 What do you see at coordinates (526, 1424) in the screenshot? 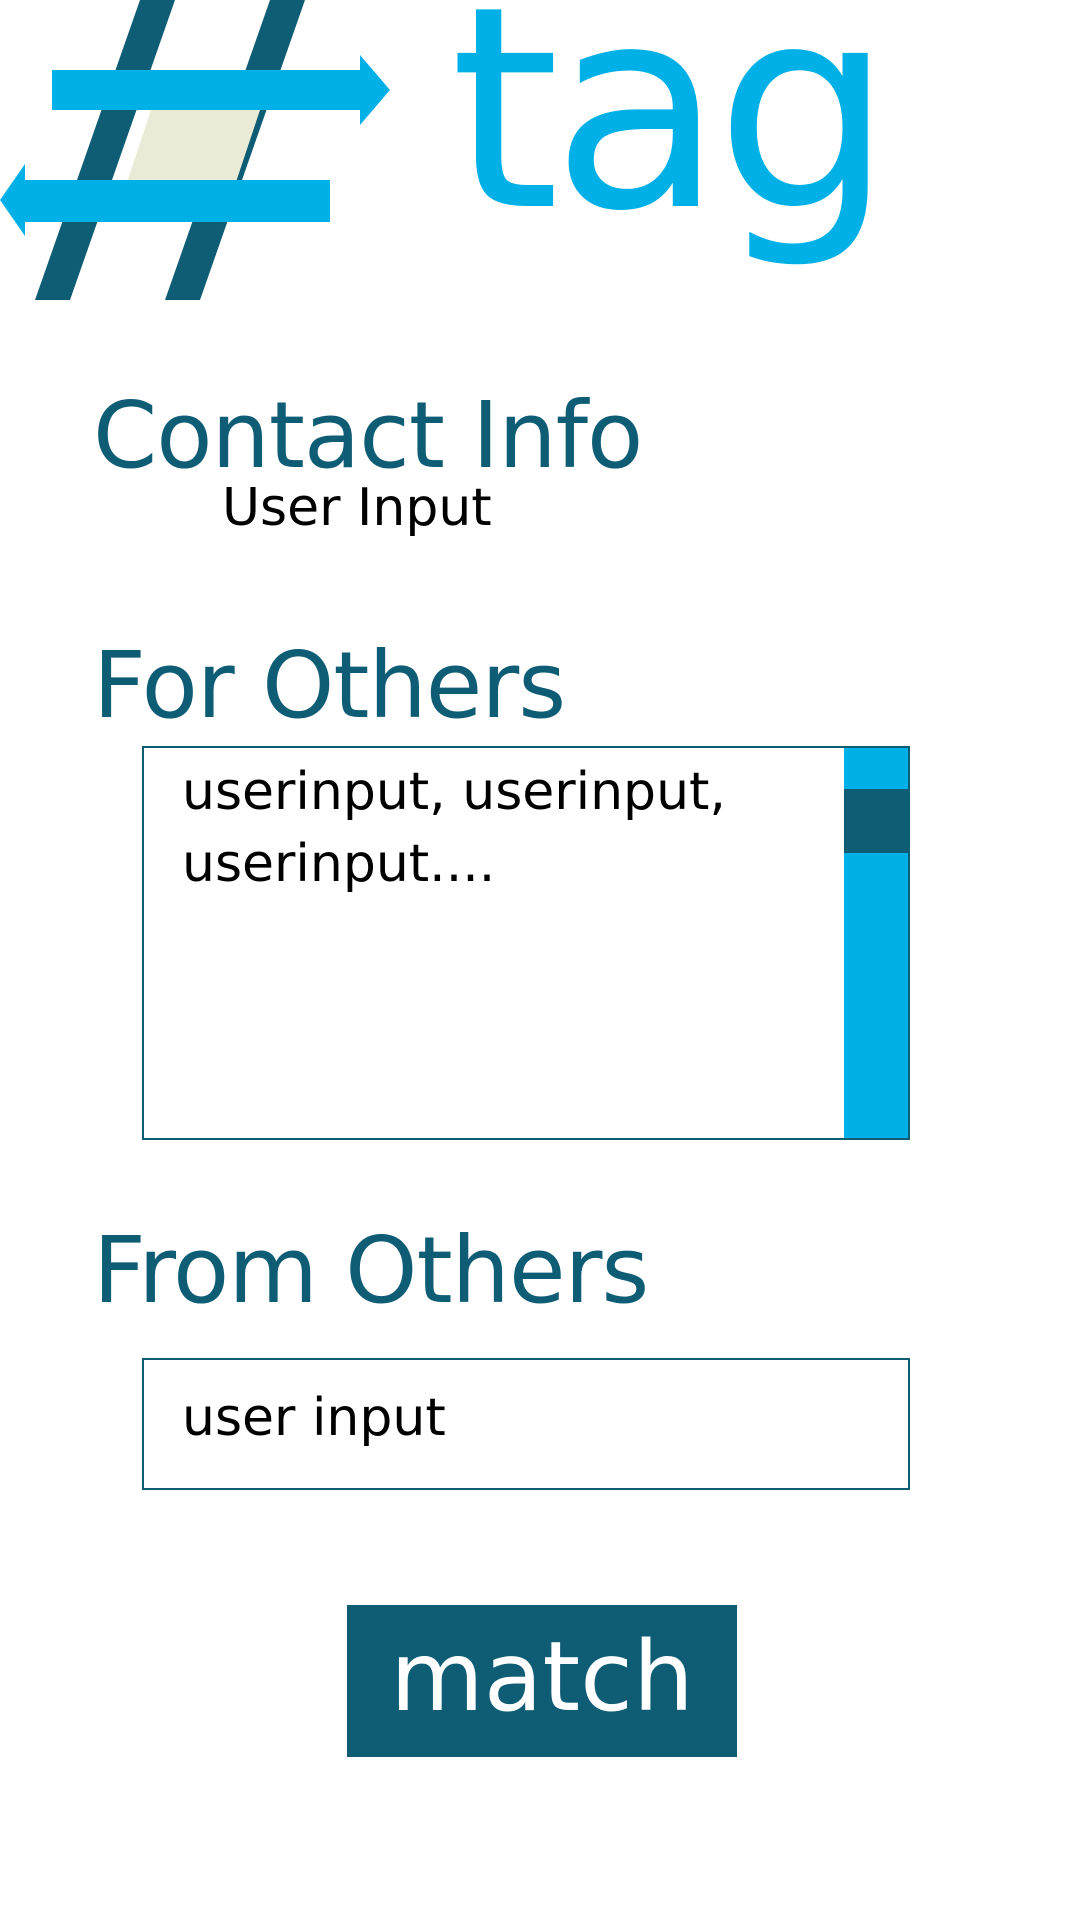
I see `from-others-input: user input` at bounding box center [526, 1424].